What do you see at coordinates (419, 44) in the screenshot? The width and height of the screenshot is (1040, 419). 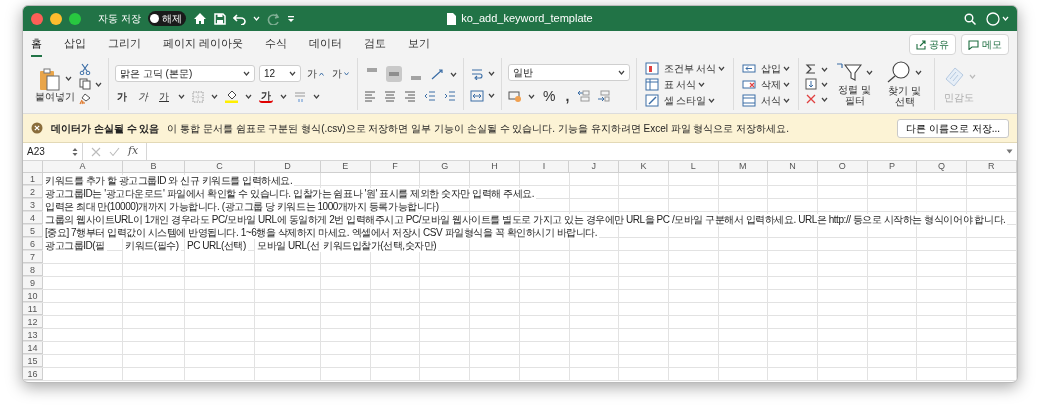 I see `ribbon-tab: 보기` at bounding box center [419, 44].